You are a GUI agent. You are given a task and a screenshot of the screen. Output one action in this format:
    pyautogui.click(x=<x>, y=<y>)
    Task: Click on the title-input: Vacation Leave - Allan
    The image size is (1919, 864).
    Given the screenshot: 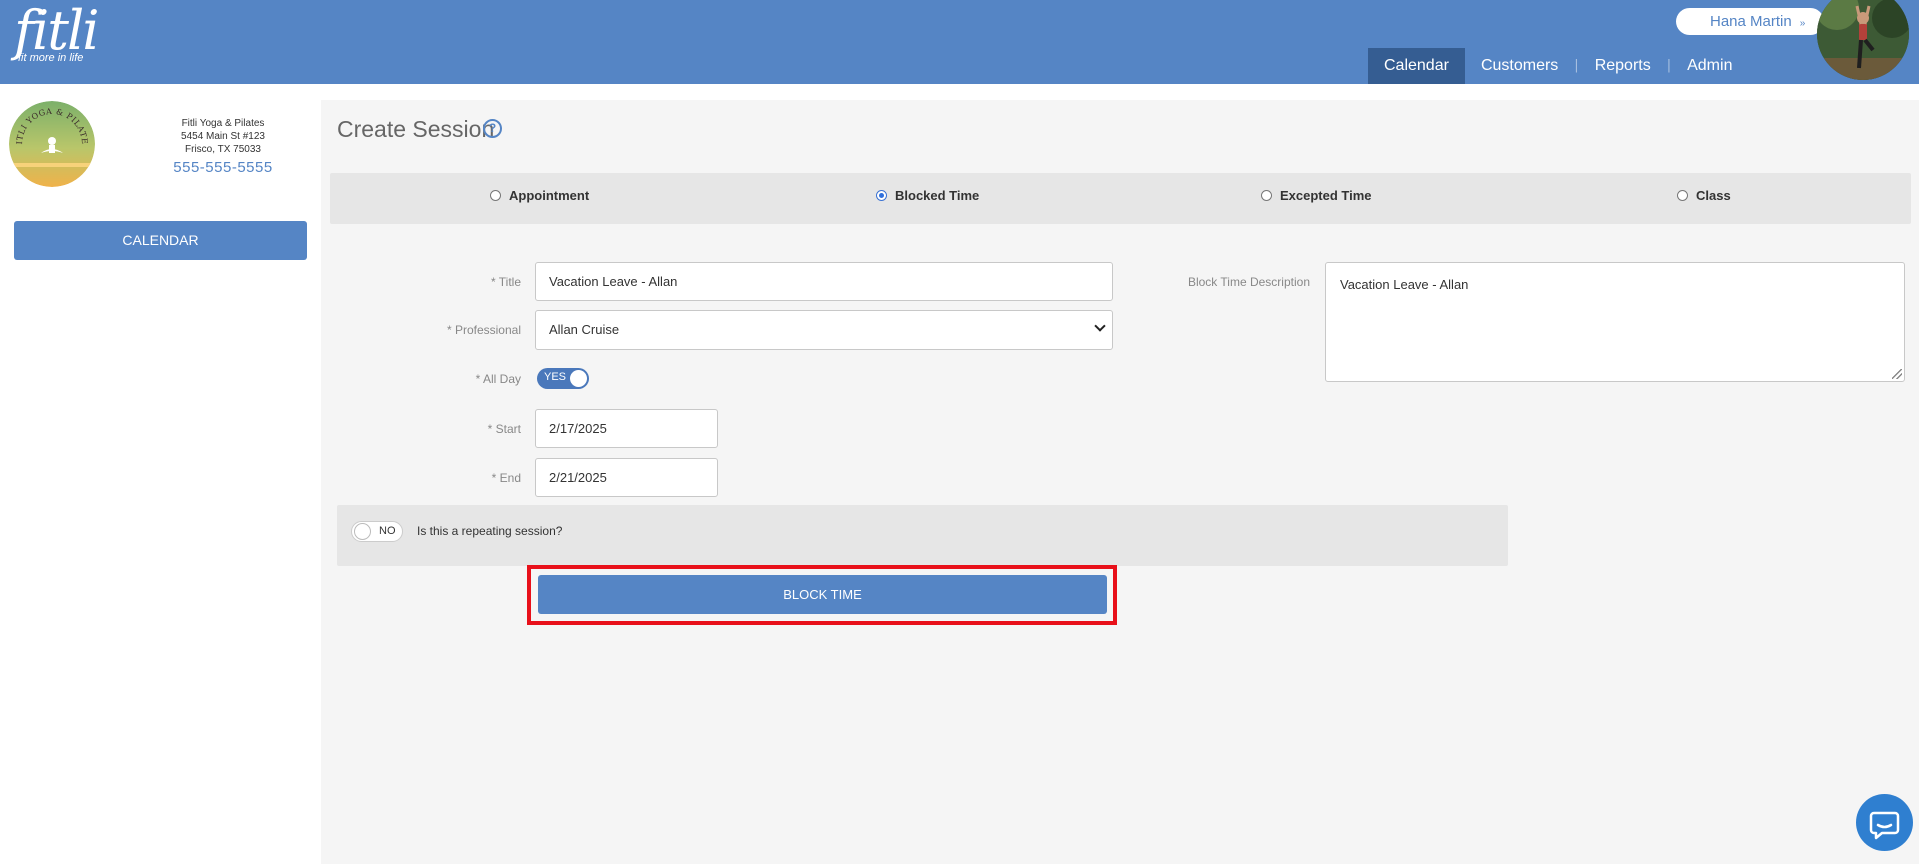 What is the action you would take?
    pyautogui.click(x=824, y=281)
    